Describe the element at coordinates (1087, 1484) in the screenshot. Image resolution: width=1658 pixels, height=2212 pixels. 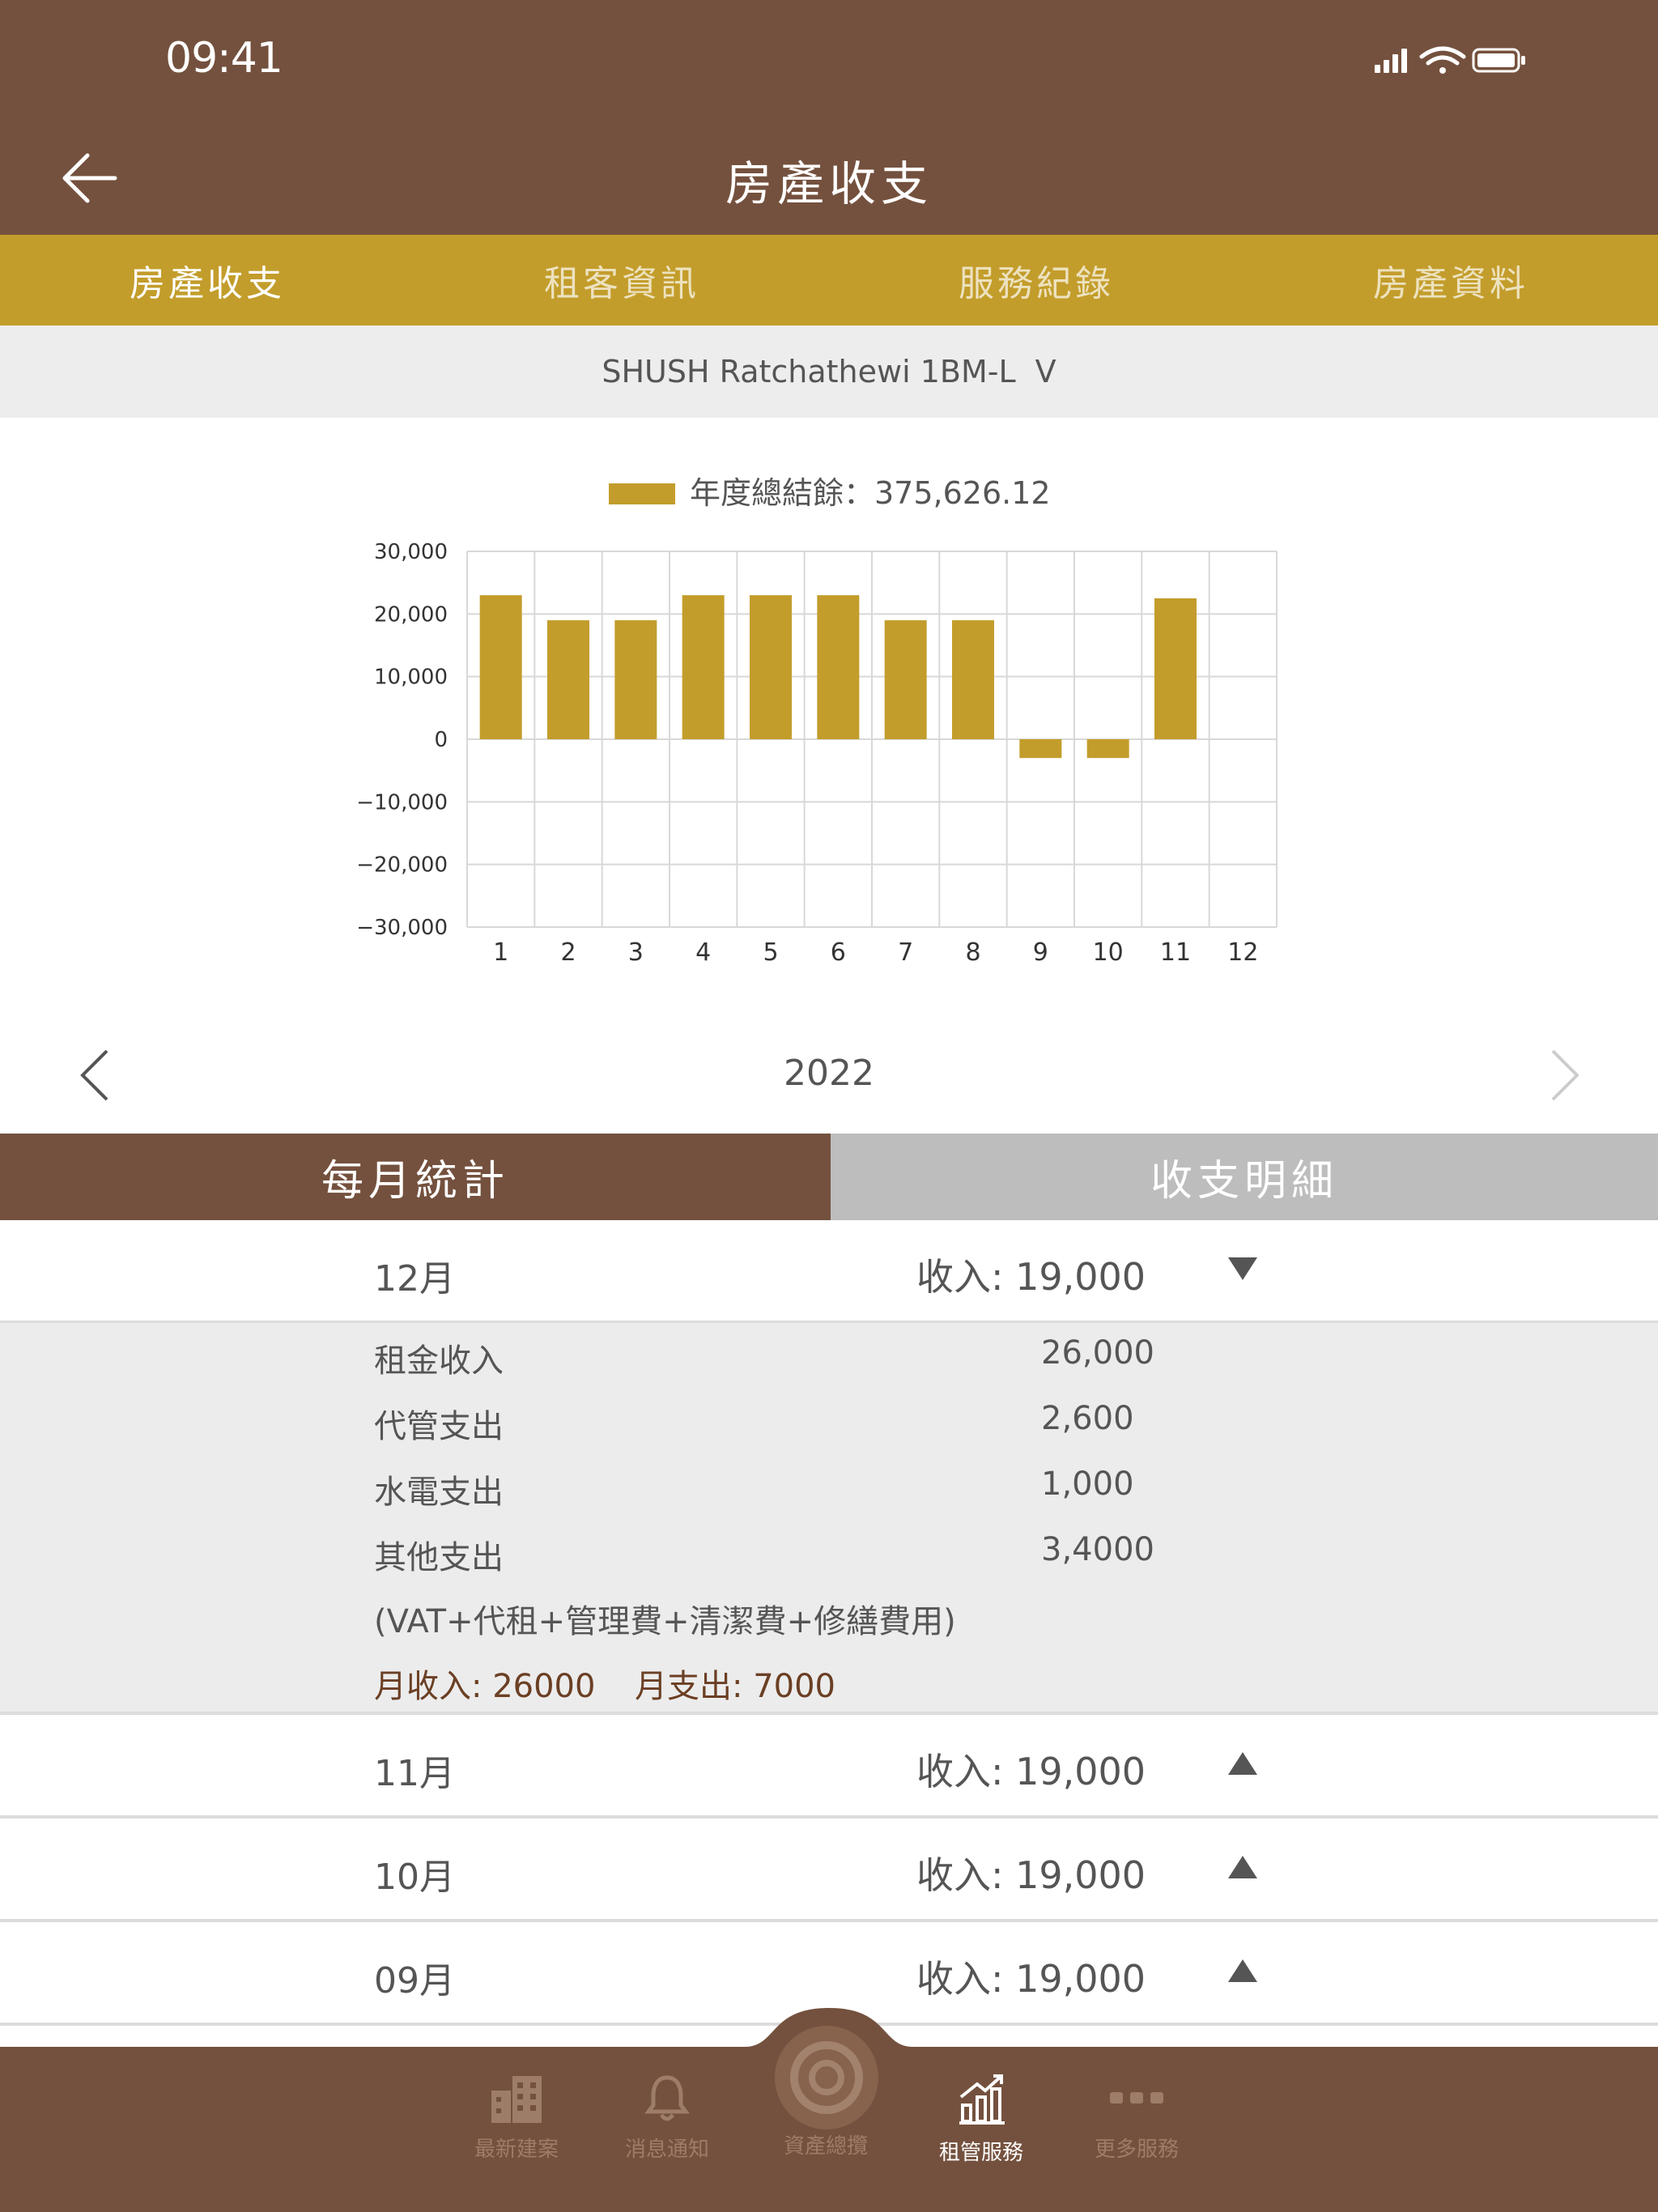
I see `detail-value: 1,000` at that location.